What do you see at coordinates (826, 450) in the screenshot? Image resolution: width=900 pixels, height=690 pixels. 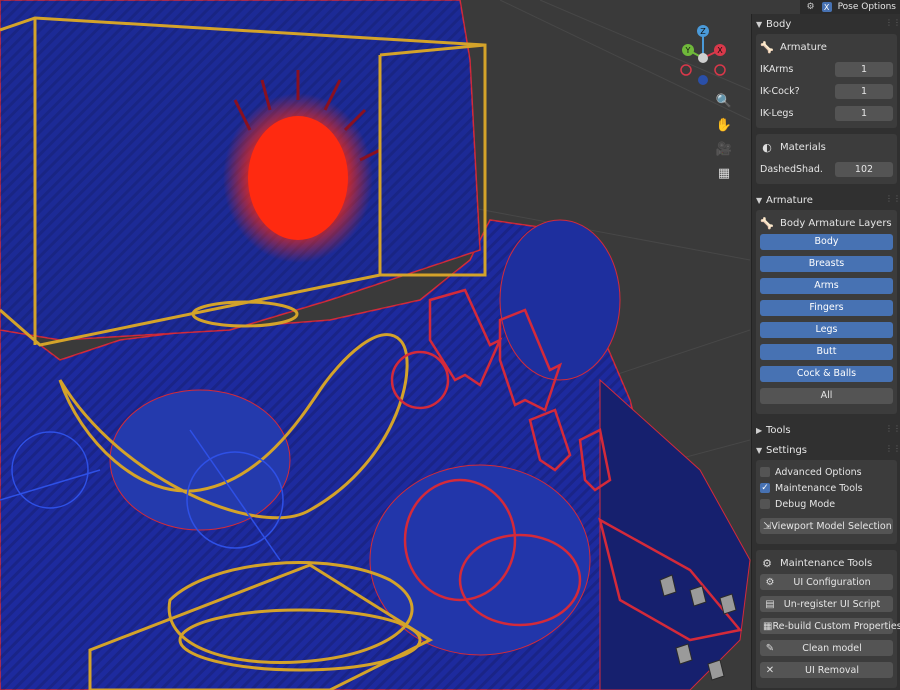 I see `section-settings-header: ▼ Settings ⋮⋮` at bounding box center [826, 450].